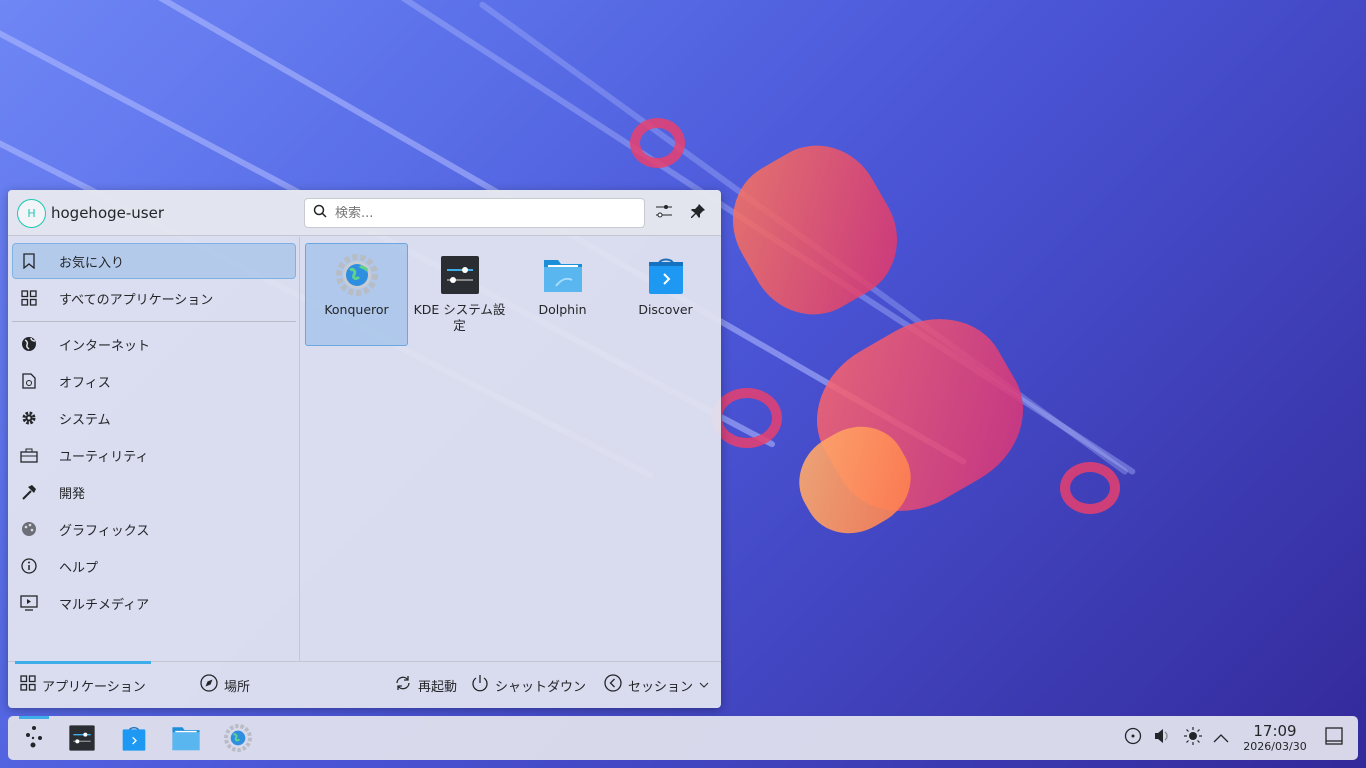  I want to click on app-label: Discover, so click(665, 309).